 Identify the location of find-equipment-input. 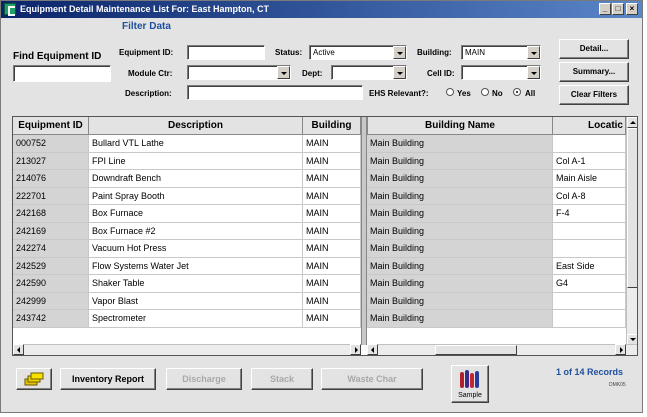
(62, 73).